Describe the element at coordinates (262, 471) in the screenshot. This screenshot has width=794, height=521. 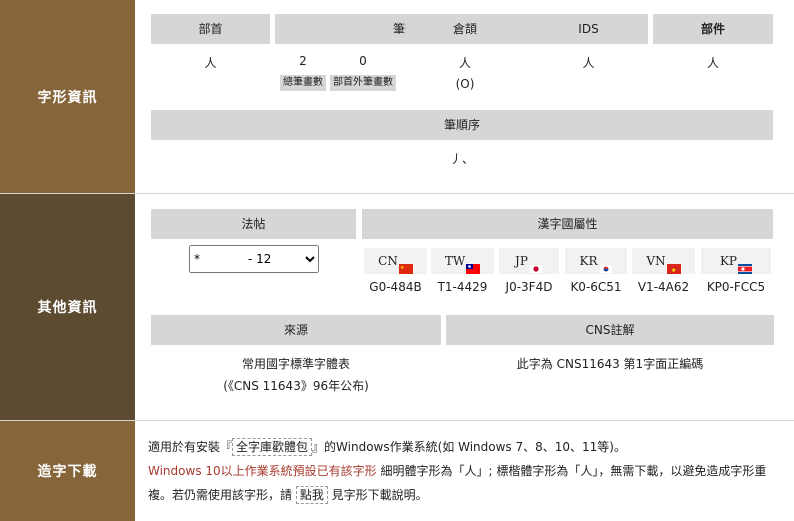
I see `windows-note: Windows 10以上作業系統預設已有該字形` at that location.